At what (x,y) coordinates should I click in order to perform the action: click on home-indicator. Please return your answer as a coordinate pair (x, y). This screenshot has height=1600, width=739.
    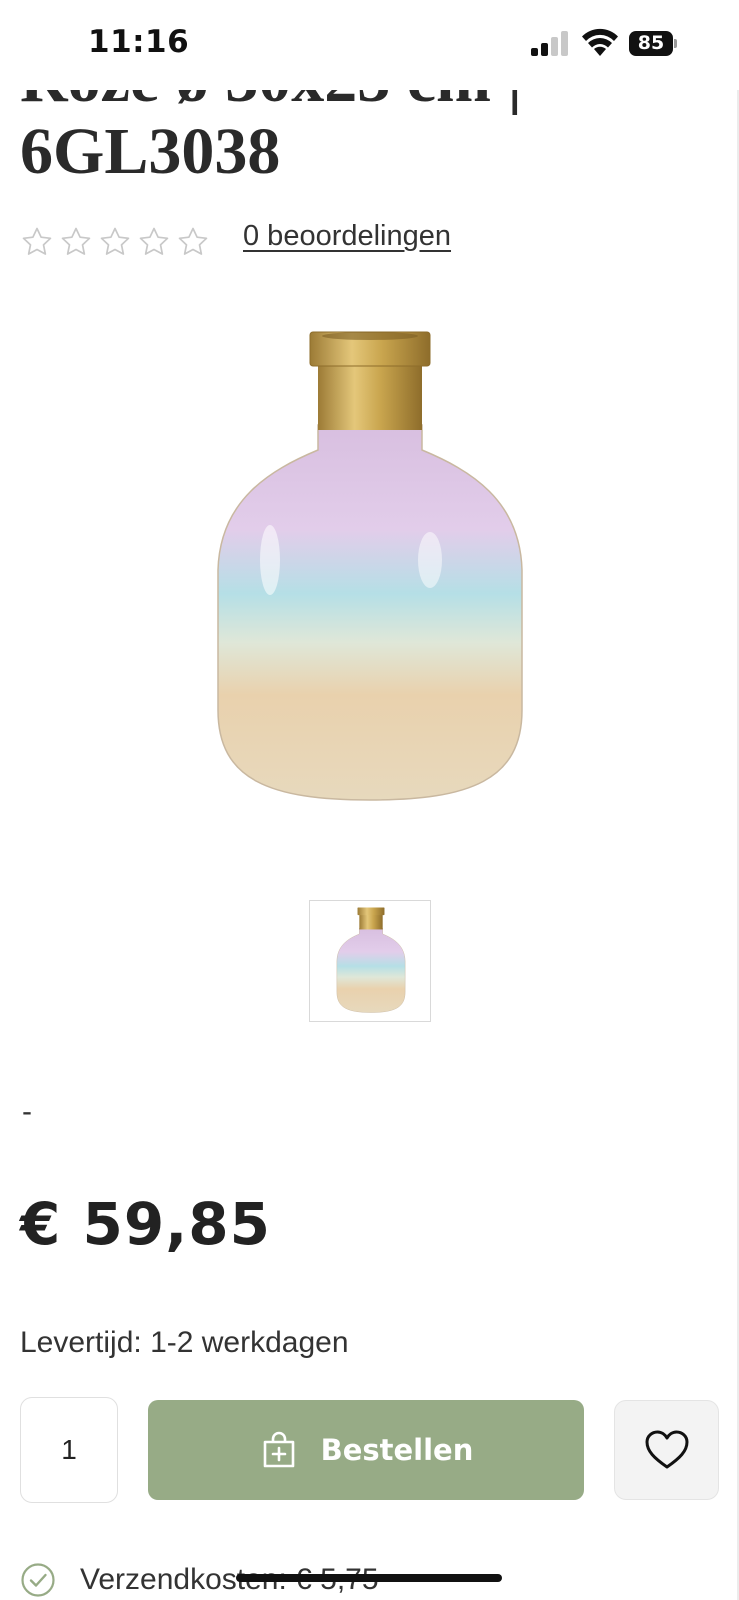
    Looking at the image, I should click on (369, 1578).